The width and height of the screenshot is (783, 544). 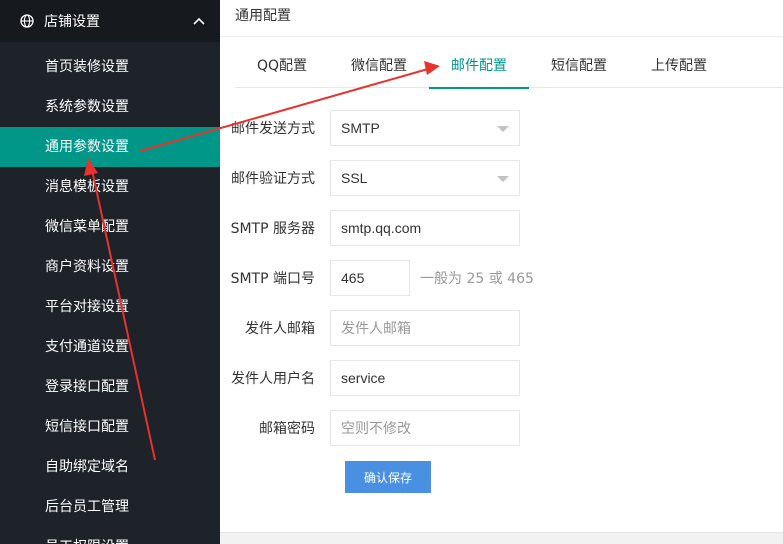 I want to click on sender-username-input: service, so click(x=425, y=378).